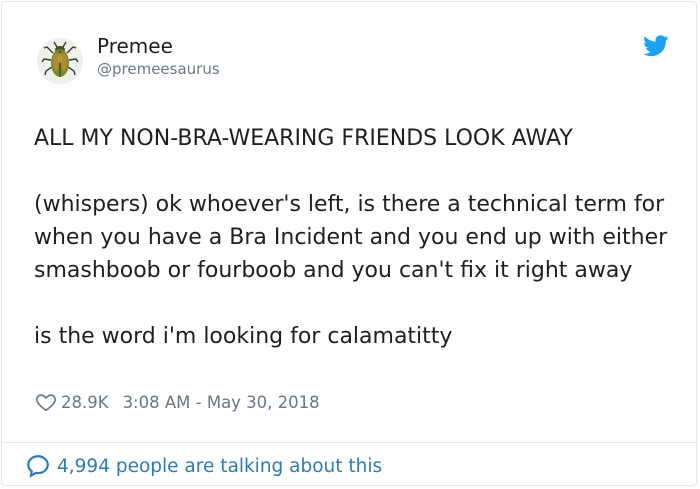 This screenshot has height=489, width=700. I want to click on divider, so click(349, 442).